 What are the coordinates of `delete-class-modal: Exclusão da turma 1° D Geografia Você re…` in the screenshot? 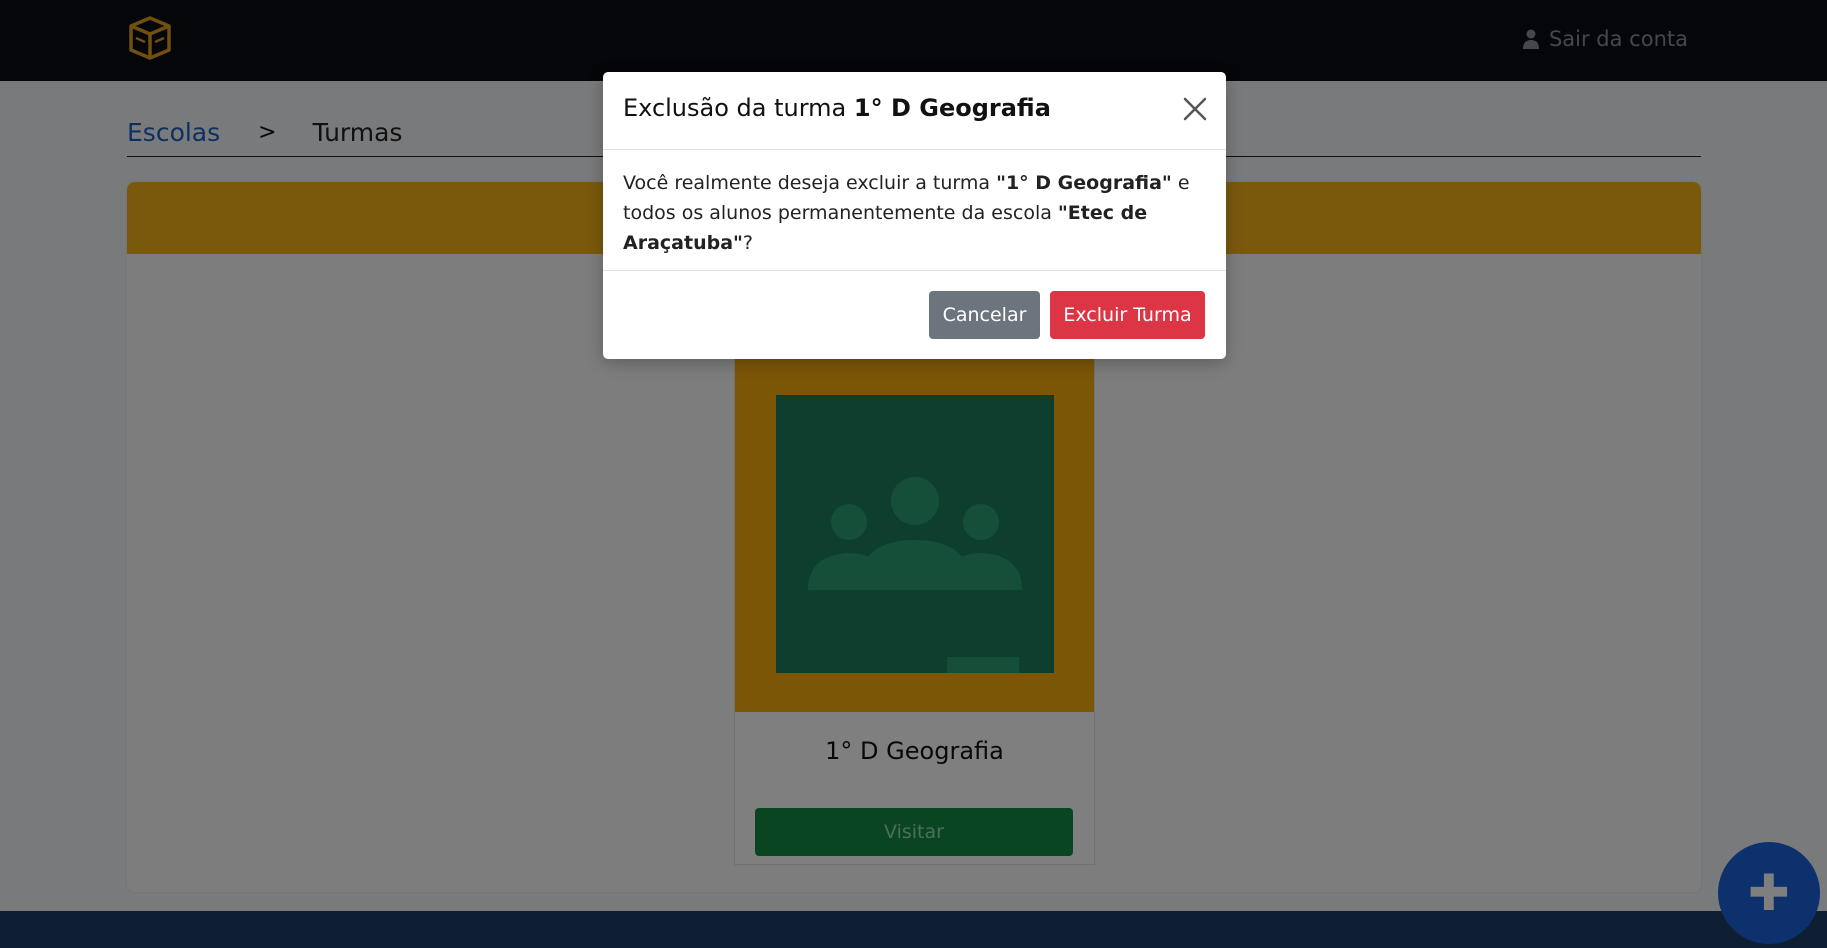 It's located at (914, 215).